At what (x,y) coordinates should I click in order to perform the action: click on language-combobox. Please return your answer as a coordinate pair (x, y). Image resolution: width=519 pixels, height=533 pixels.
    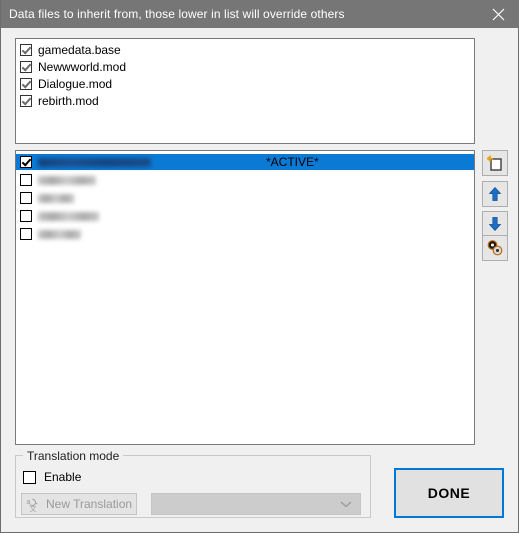
    Looking at the image, I should click on (256, 504).